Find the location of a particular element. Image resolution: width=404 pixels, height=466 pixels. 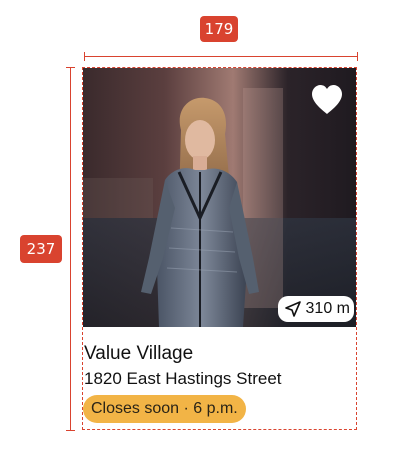

height-measurement-label: 237 is located at coordinates (41, 248).